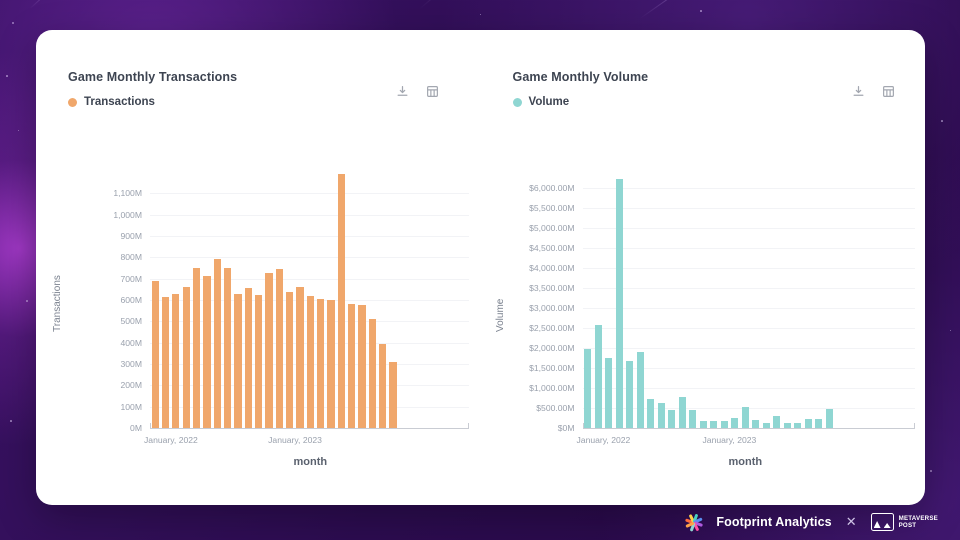  Describe the element at coordinates (131, 406) in the screenshot. I see `y-axis-tick-label: 100M` at that location.